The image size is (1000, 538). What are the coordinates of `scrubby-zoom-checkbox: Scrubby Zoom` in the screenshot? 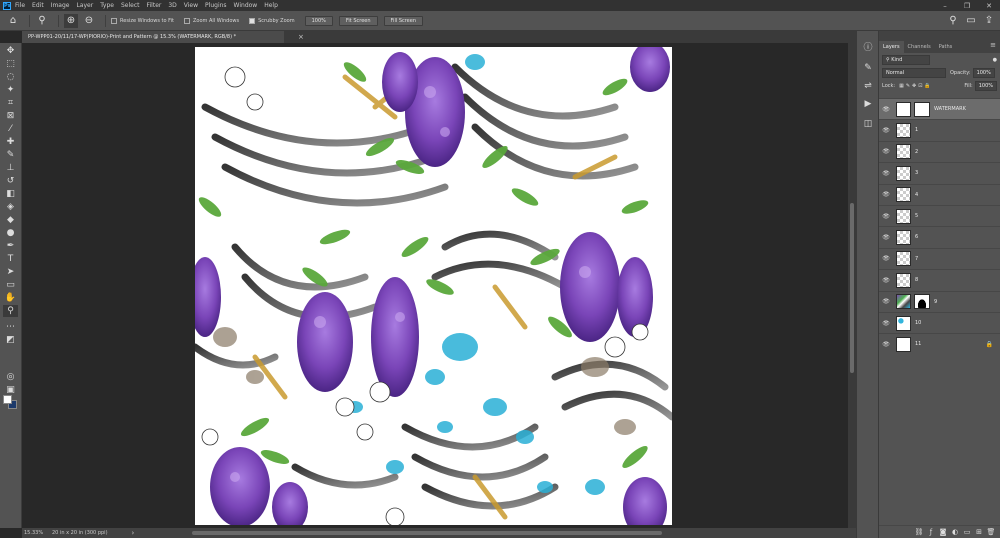 It's located at (272, 20).